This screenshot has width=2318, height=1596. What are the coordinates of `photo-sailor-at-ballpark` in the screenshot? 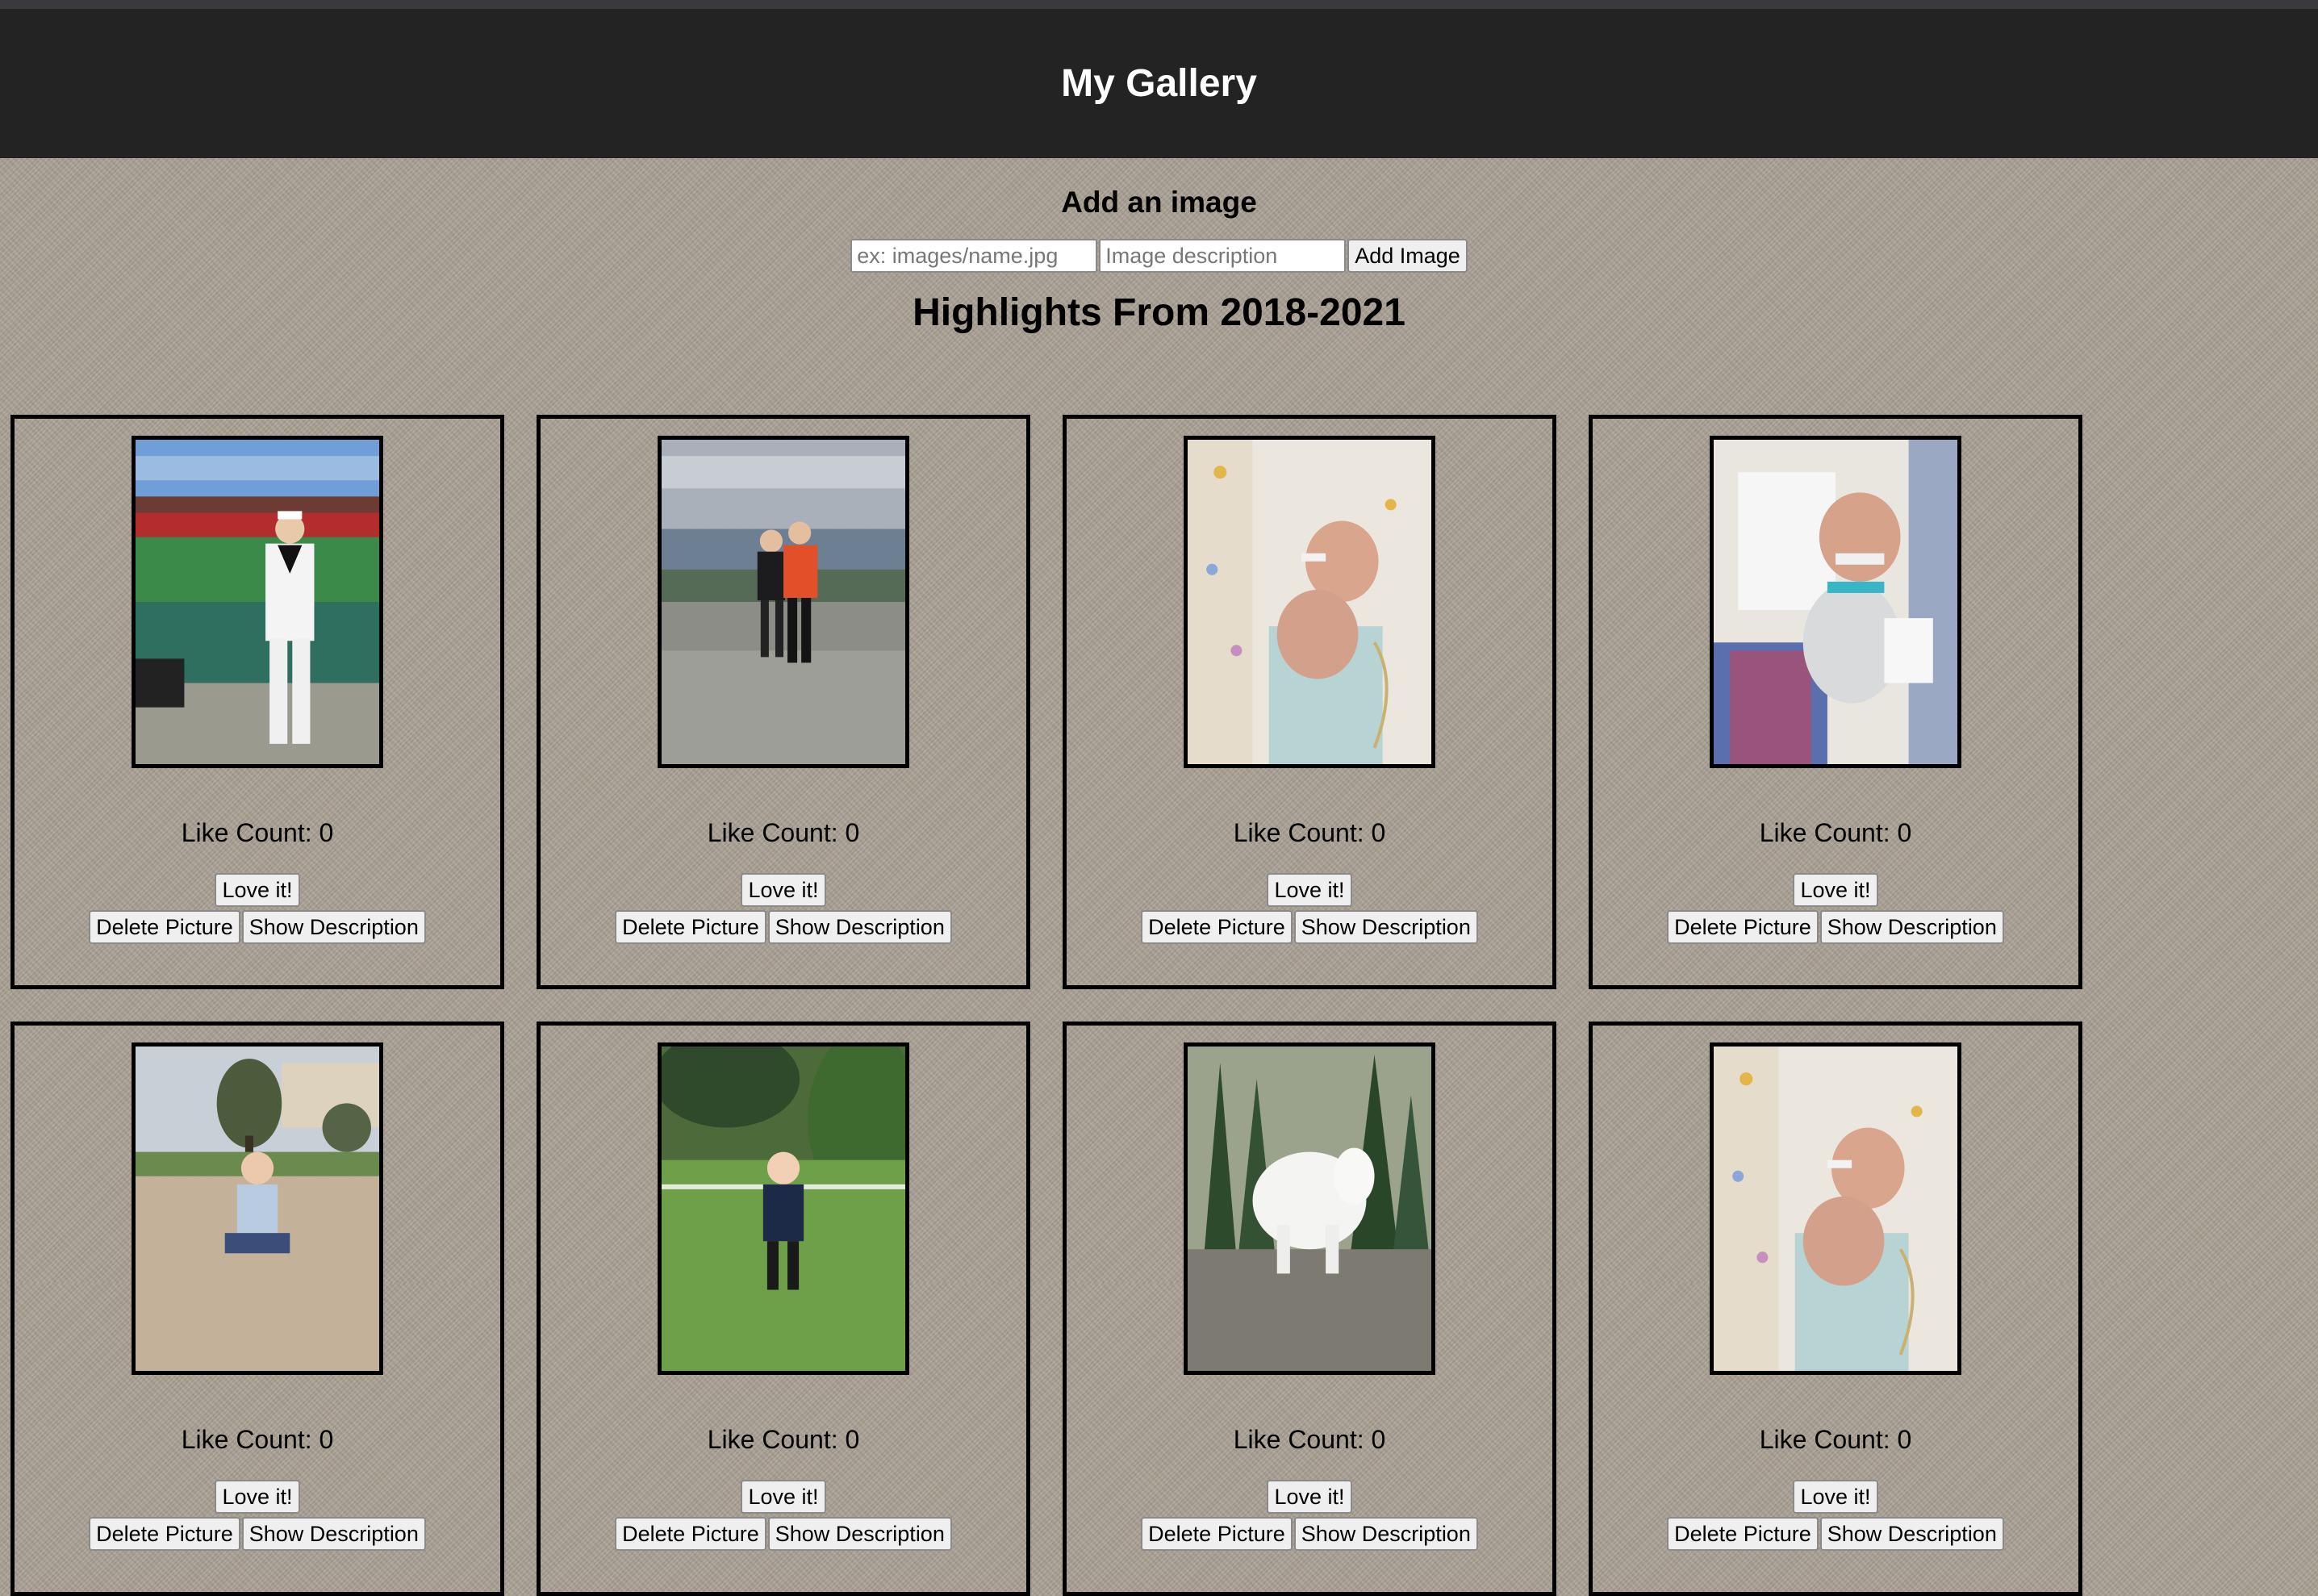 It's located at (257, 602).